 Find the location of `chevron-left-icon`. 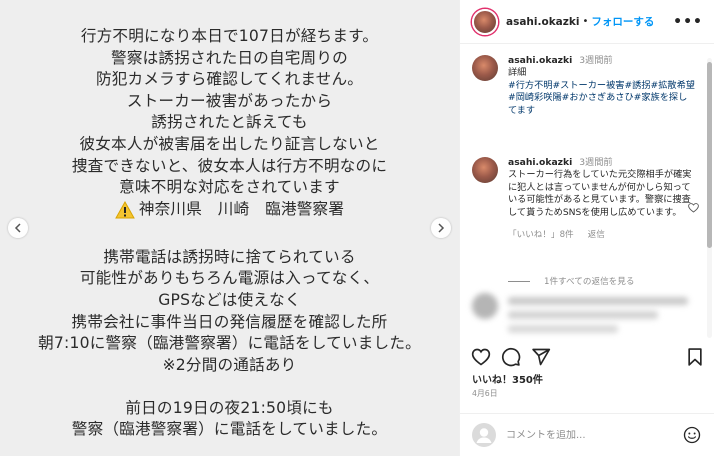

chevron-left-icon is located at coordinates (17, 228).